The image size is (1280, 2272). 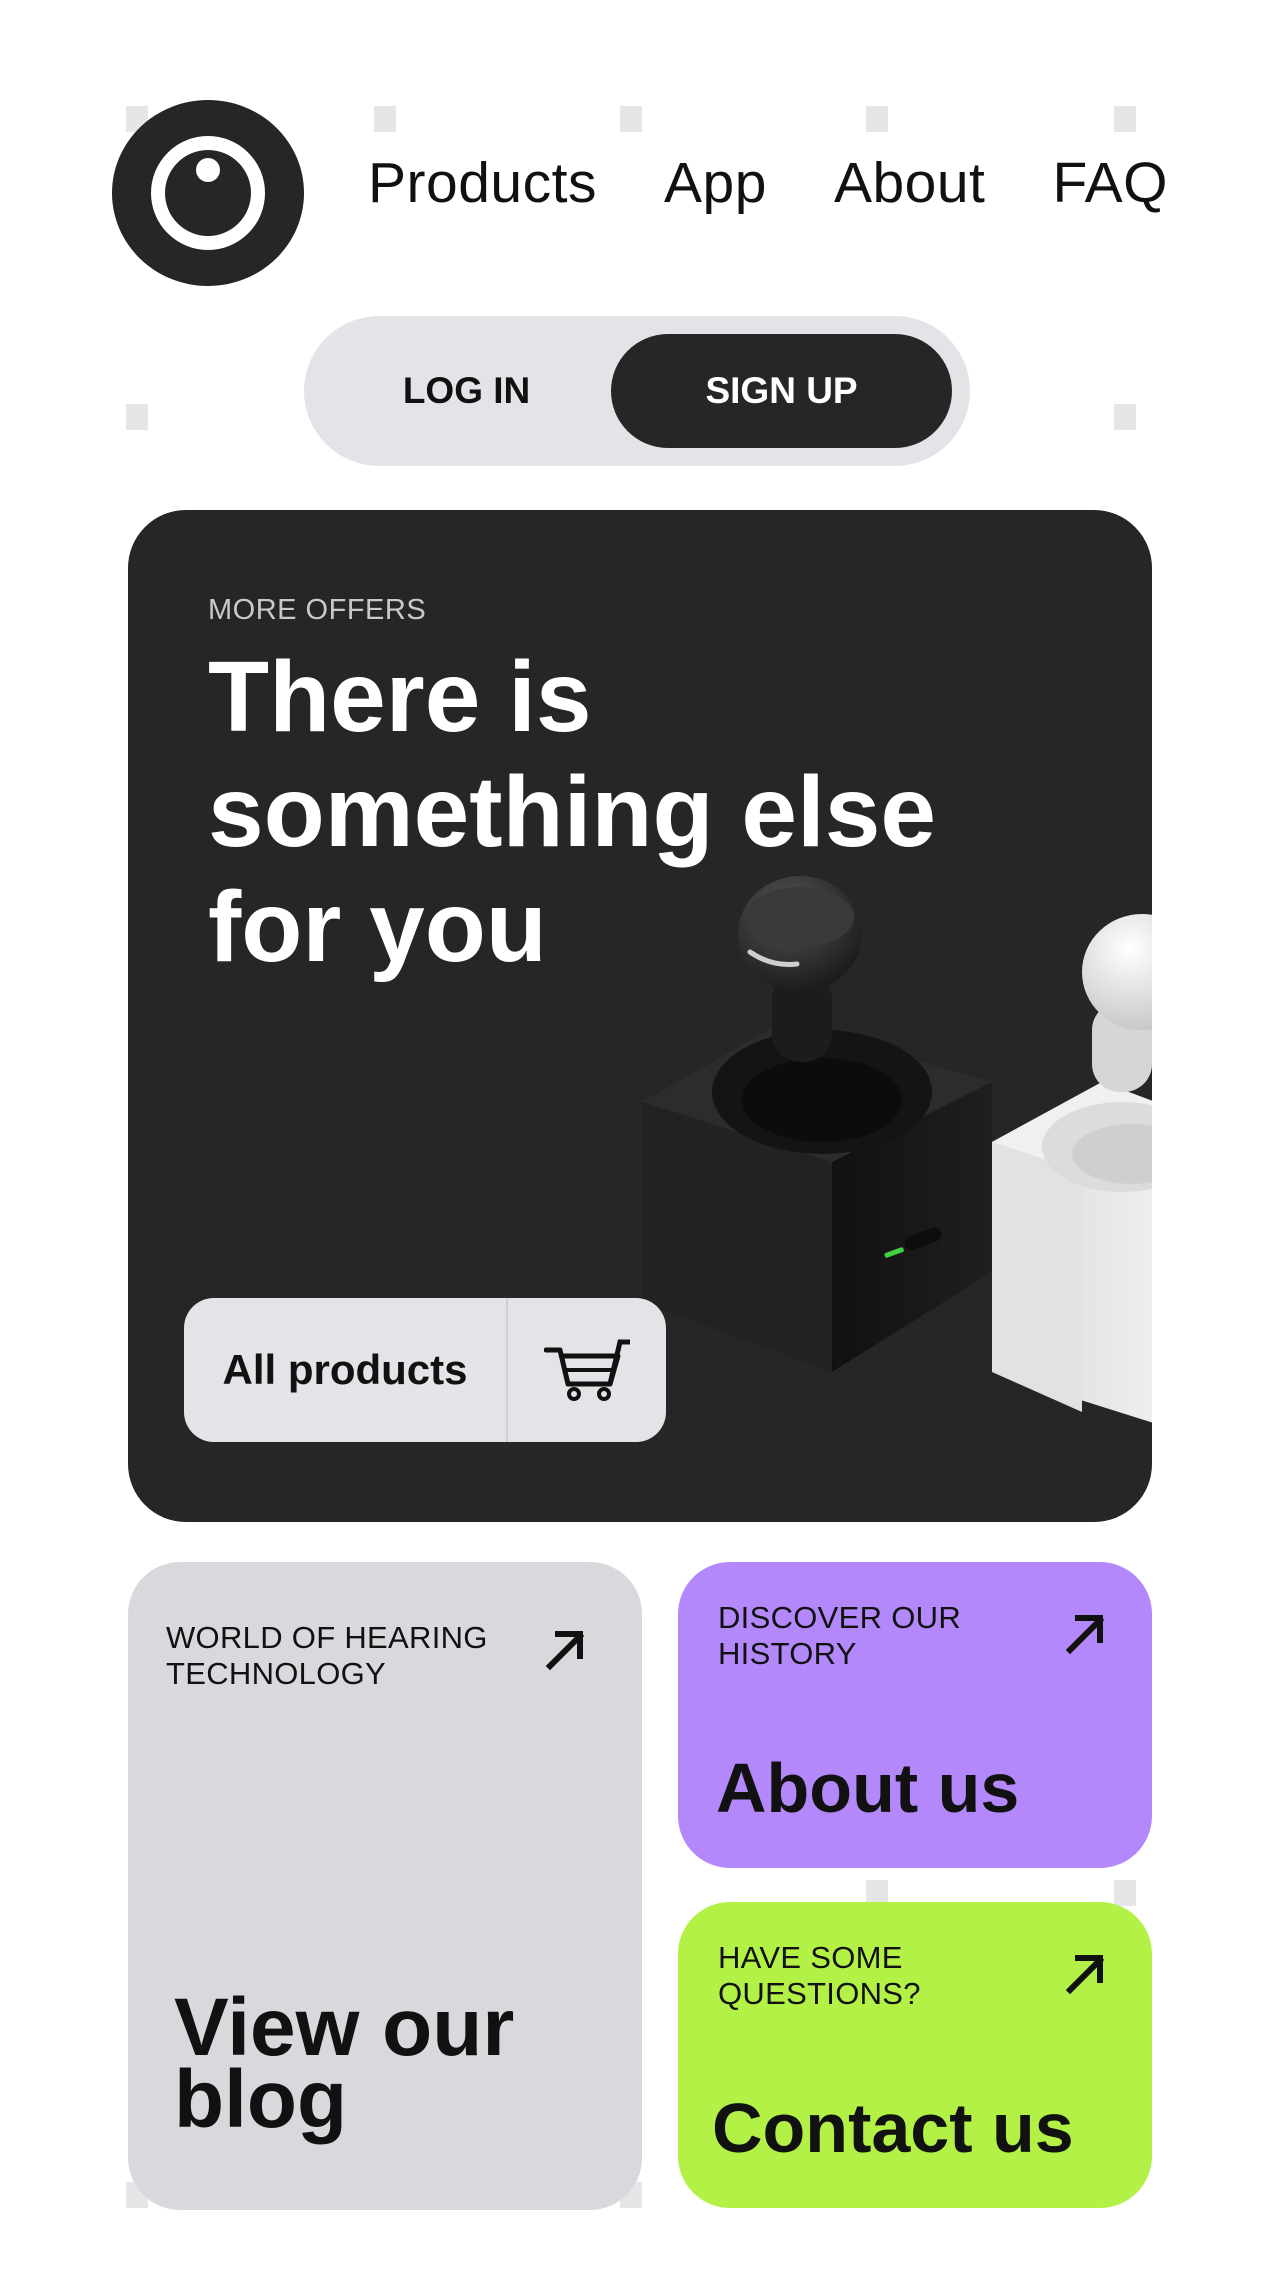 What do you see at coordinates (819, 1975) in the screenshot?
I see `contact-card-eyebrow: HAVE SOME QUESTIONS?` at bounding box center [819, 1975].